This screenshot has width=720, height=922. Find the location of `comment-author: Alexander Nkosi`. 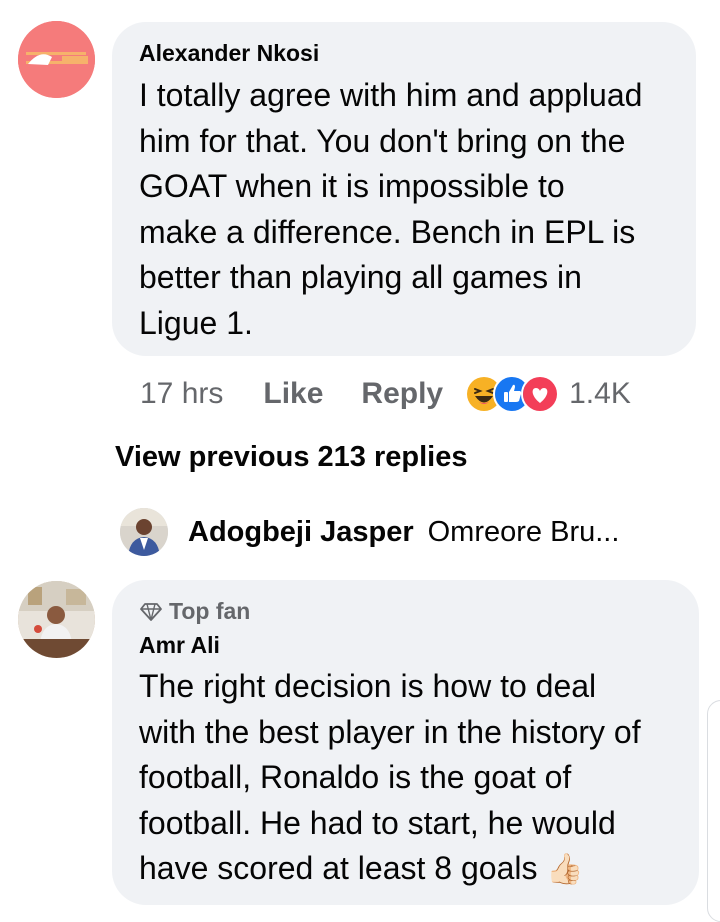

comment-author: Alexander Nkosi is located at coordinates (417, 53).